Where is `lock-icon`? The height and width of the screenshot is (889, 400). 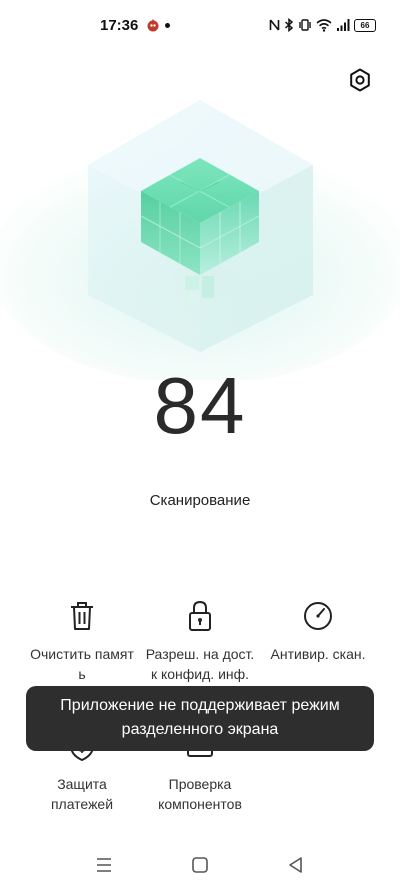
lock-icon is located at coordinates (200, 615).